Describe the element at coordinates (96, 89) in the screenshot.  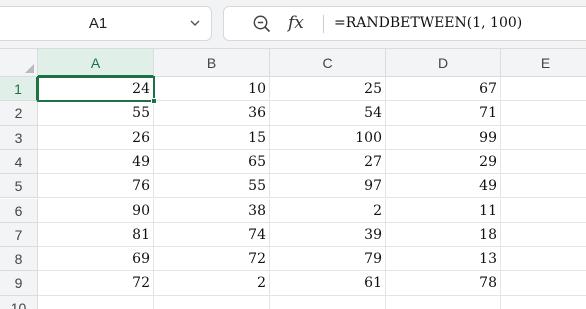
I see `cell-a1: 24` at that location.